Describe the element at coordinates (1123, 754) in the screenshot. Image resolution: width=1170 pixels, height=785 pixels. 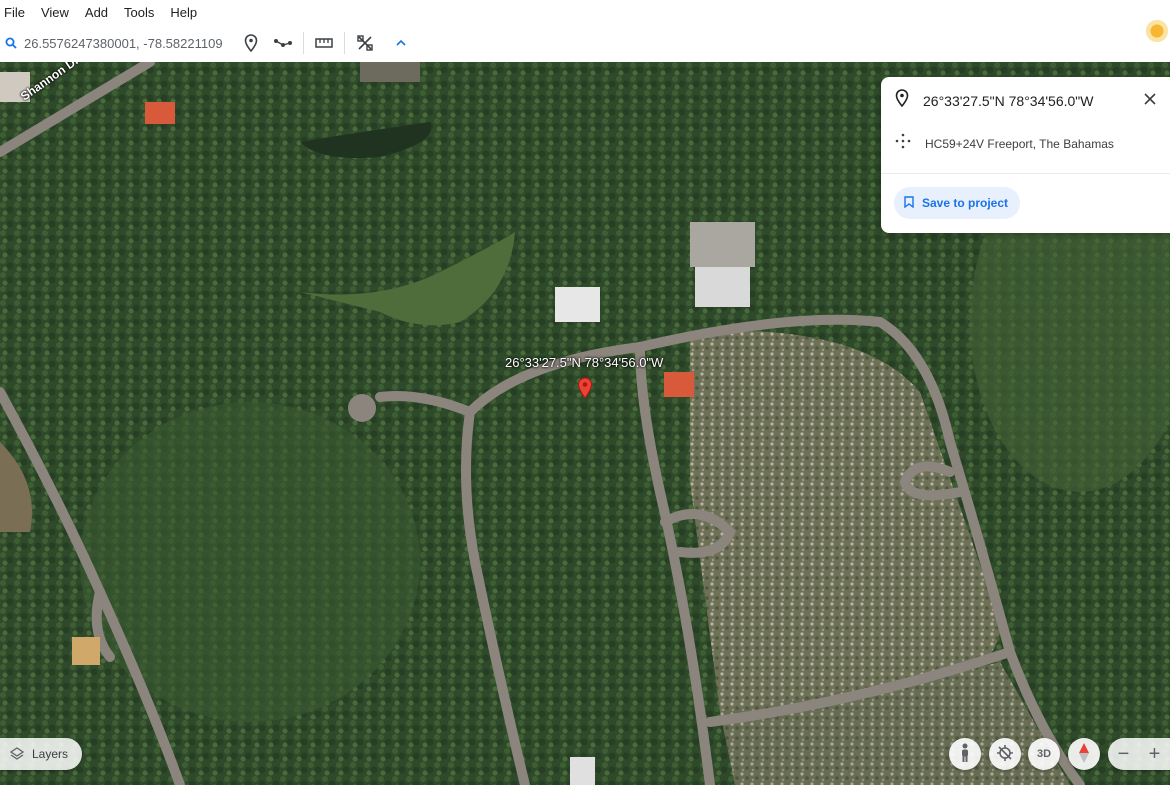
I see `zoom-out-button: −` at that location.